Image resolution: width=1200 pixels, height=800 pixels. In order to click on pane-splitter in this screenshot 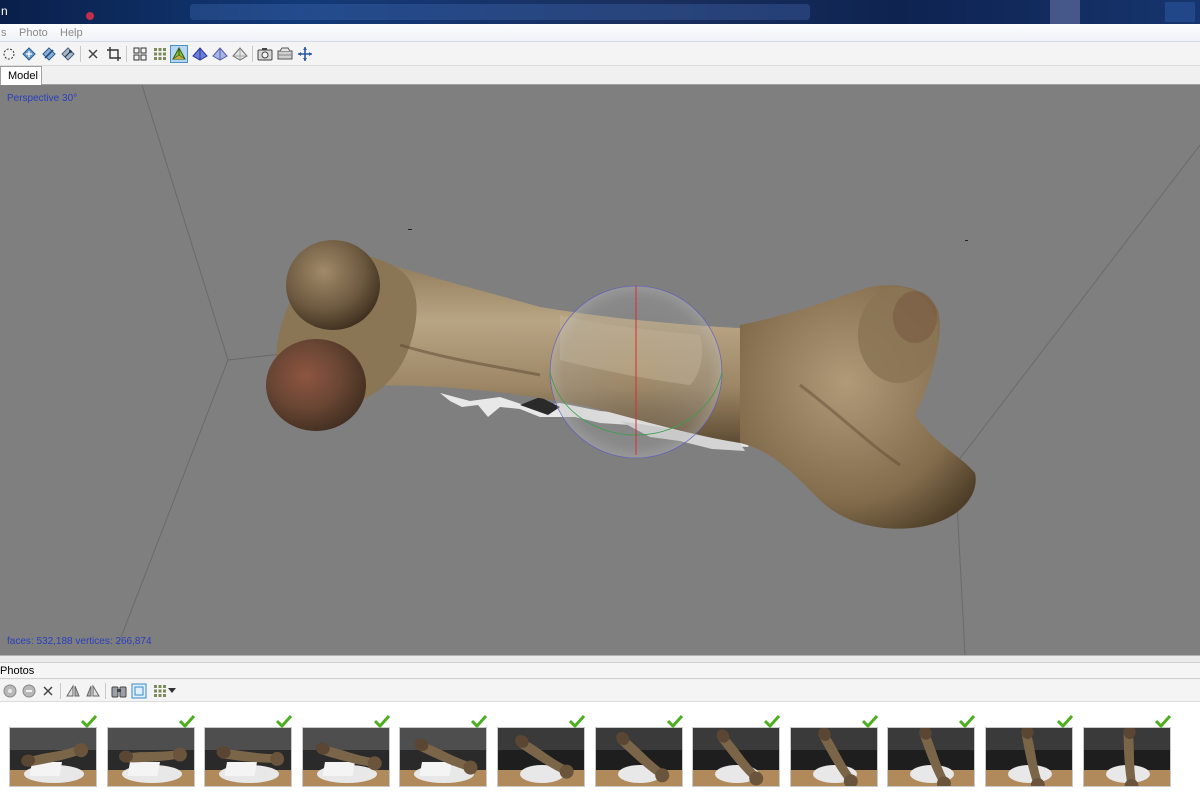, I will do `click(600, 659)`.